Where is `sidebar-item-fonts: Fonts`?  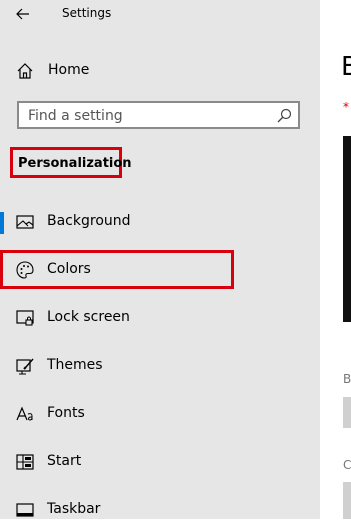
sidebar-item-fonts: Fonts is located at coordinates (160, 414).